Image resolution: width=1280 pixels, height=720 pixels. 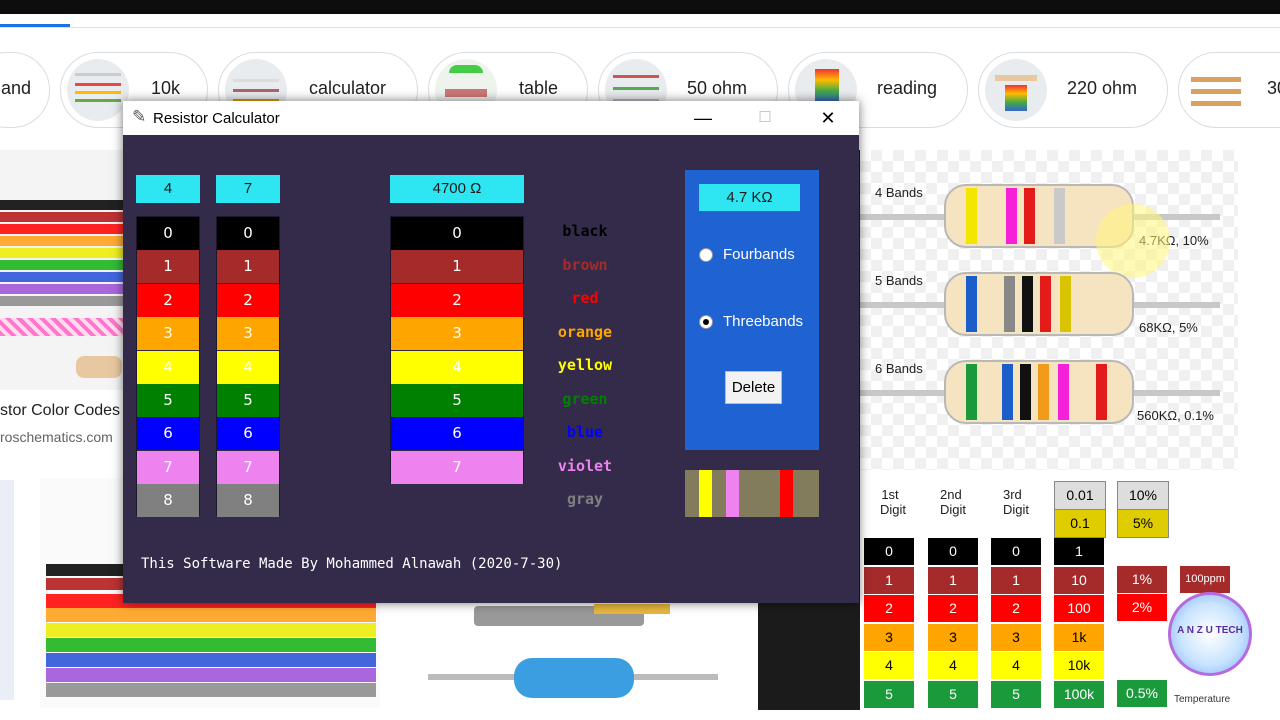 I want to click on chip-label: 220 ohm, so click(x=1102, y=88).